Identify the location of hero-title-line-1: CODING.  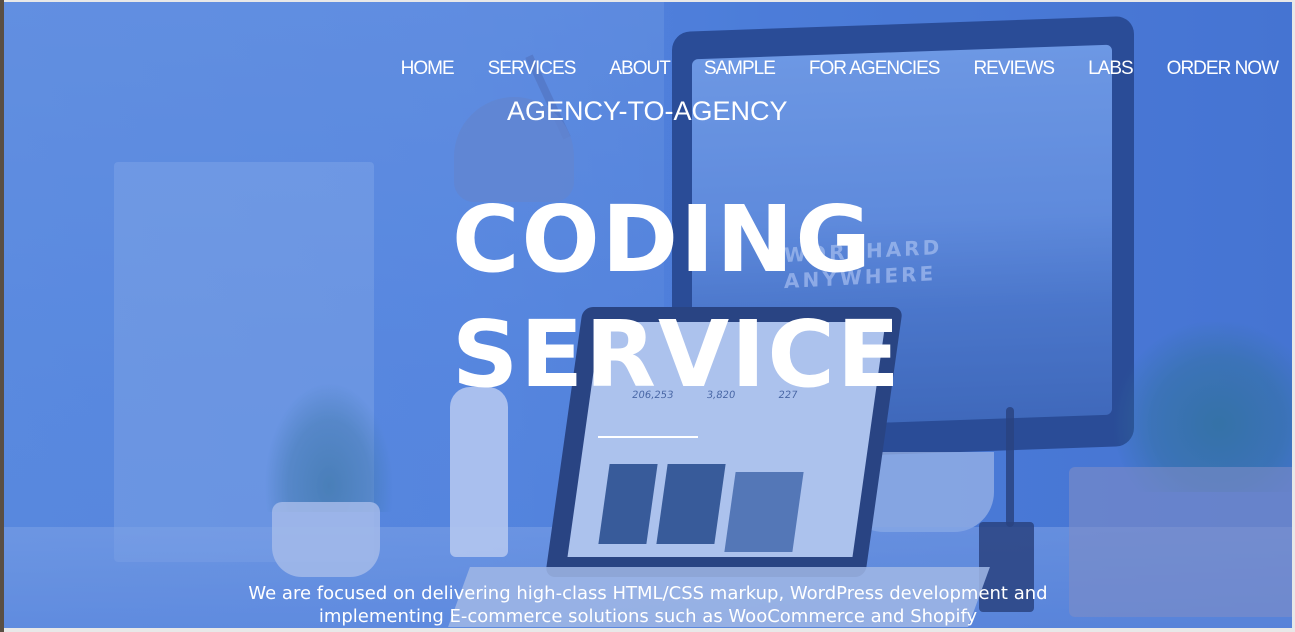
(662, 239).